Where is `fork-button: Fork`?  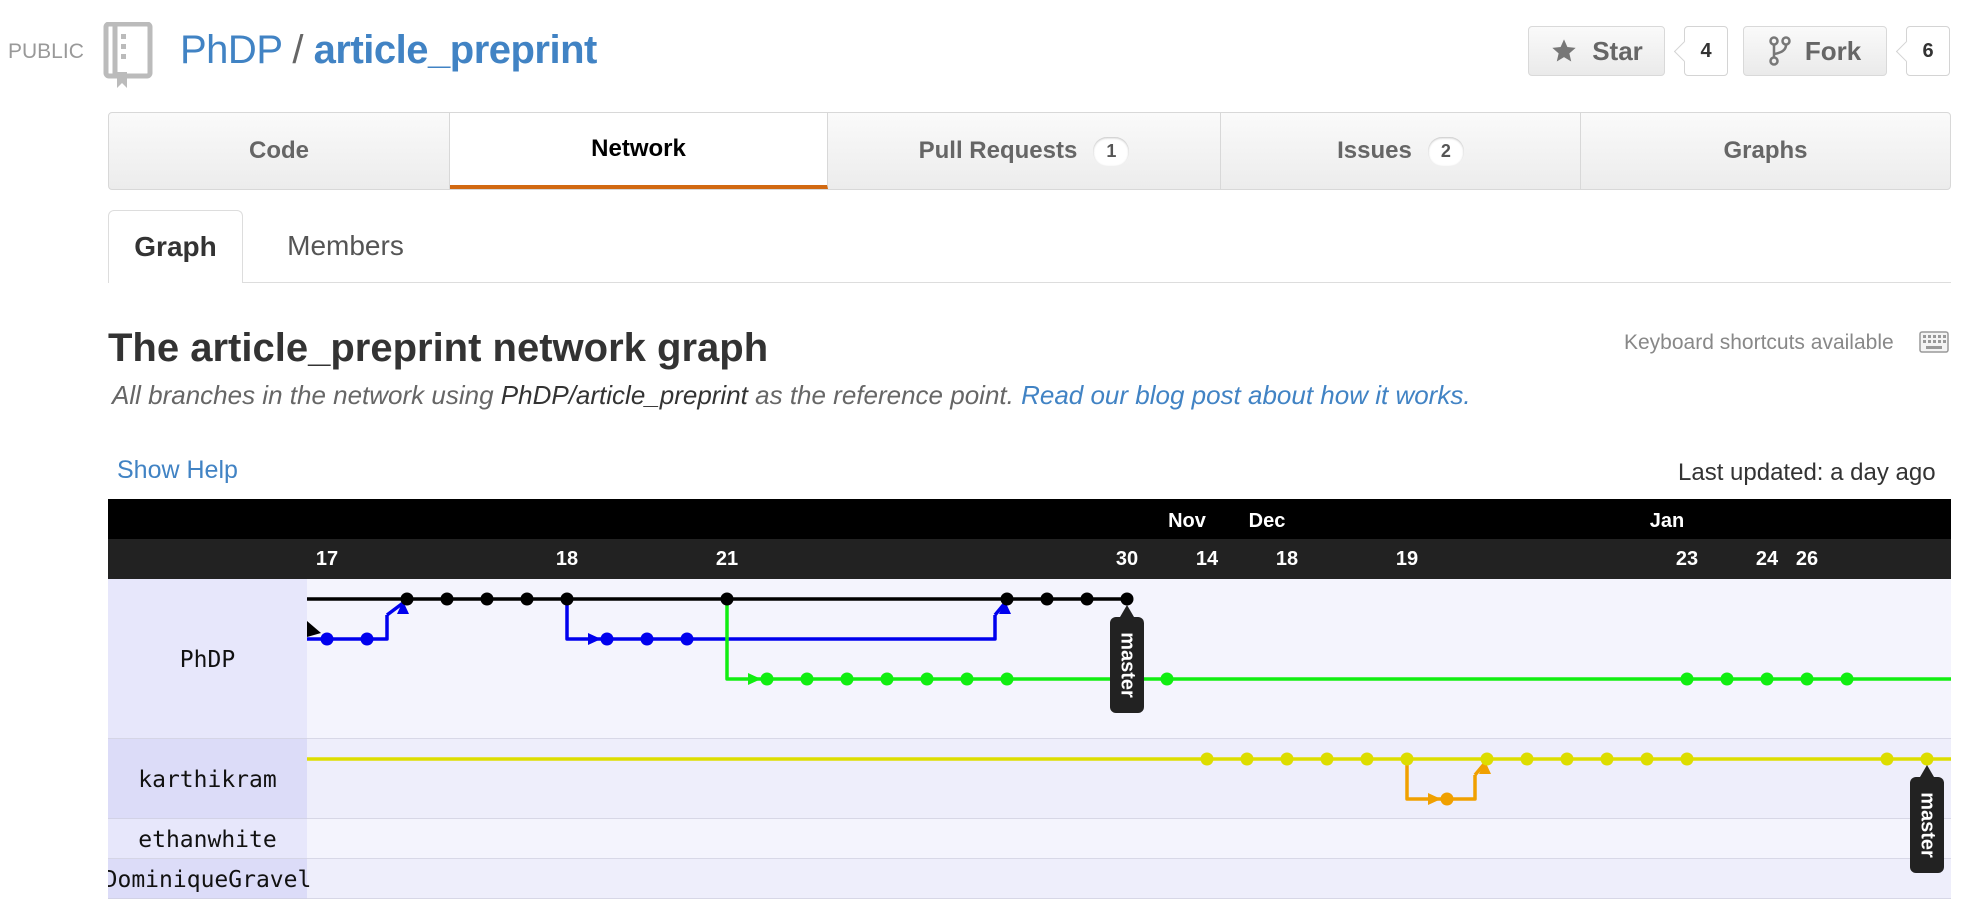
fork-button: Fork is located at coordinates (1815, 51).